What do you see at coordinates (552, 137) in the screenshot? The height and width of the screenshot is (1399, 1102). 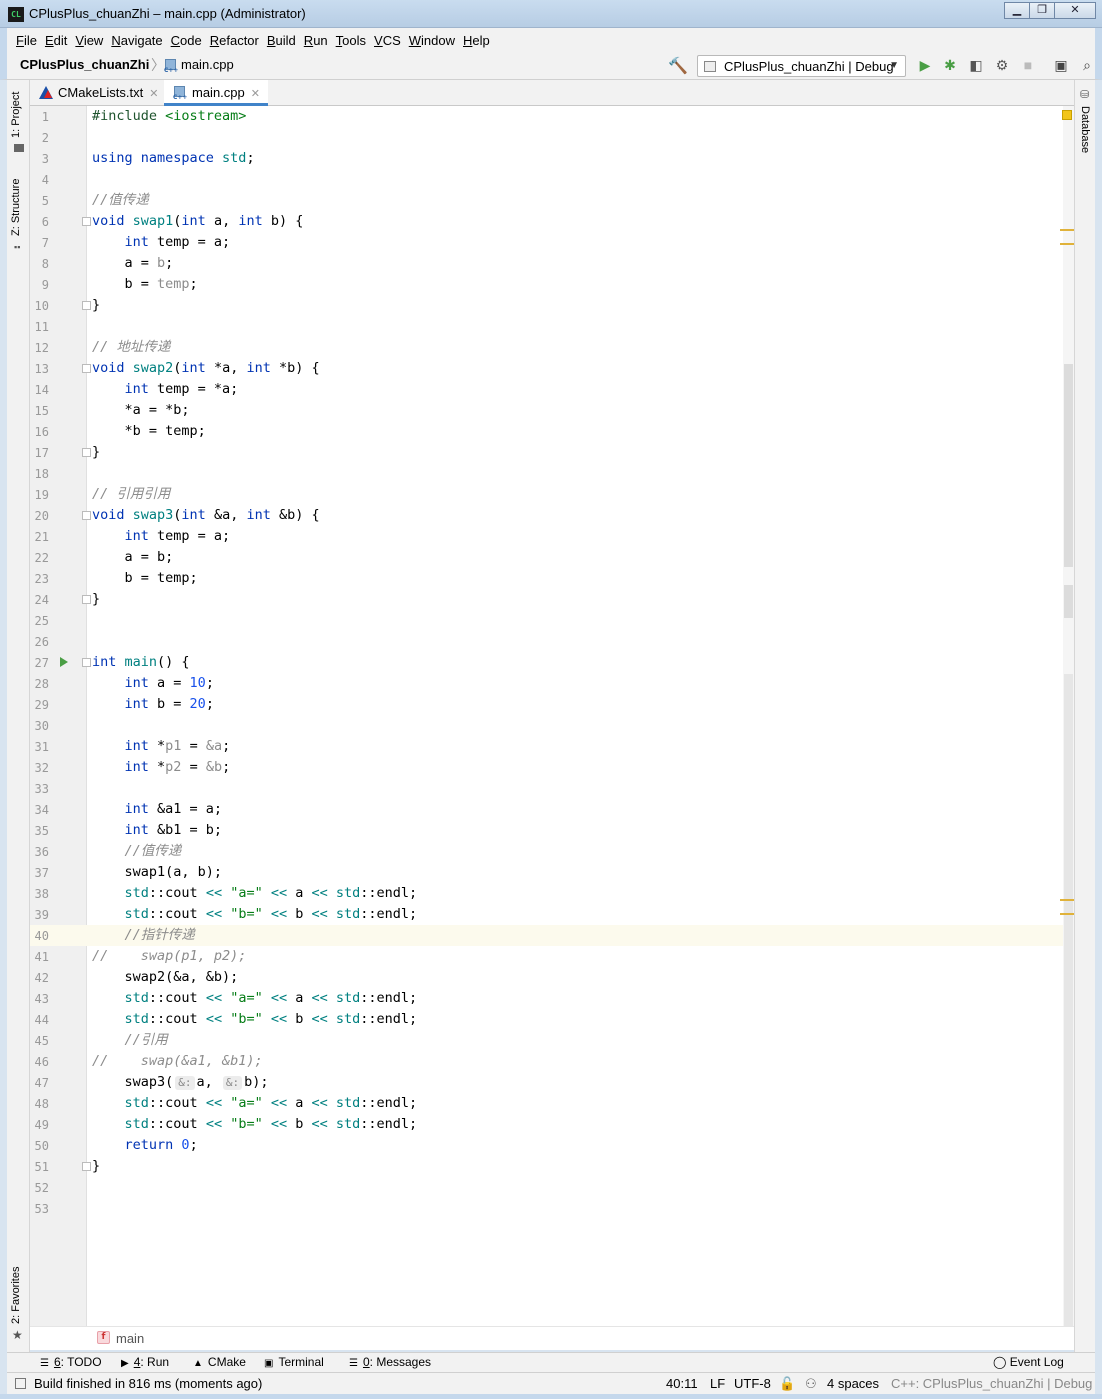 I see `code-line: 2` at bounding box center [552, 137].